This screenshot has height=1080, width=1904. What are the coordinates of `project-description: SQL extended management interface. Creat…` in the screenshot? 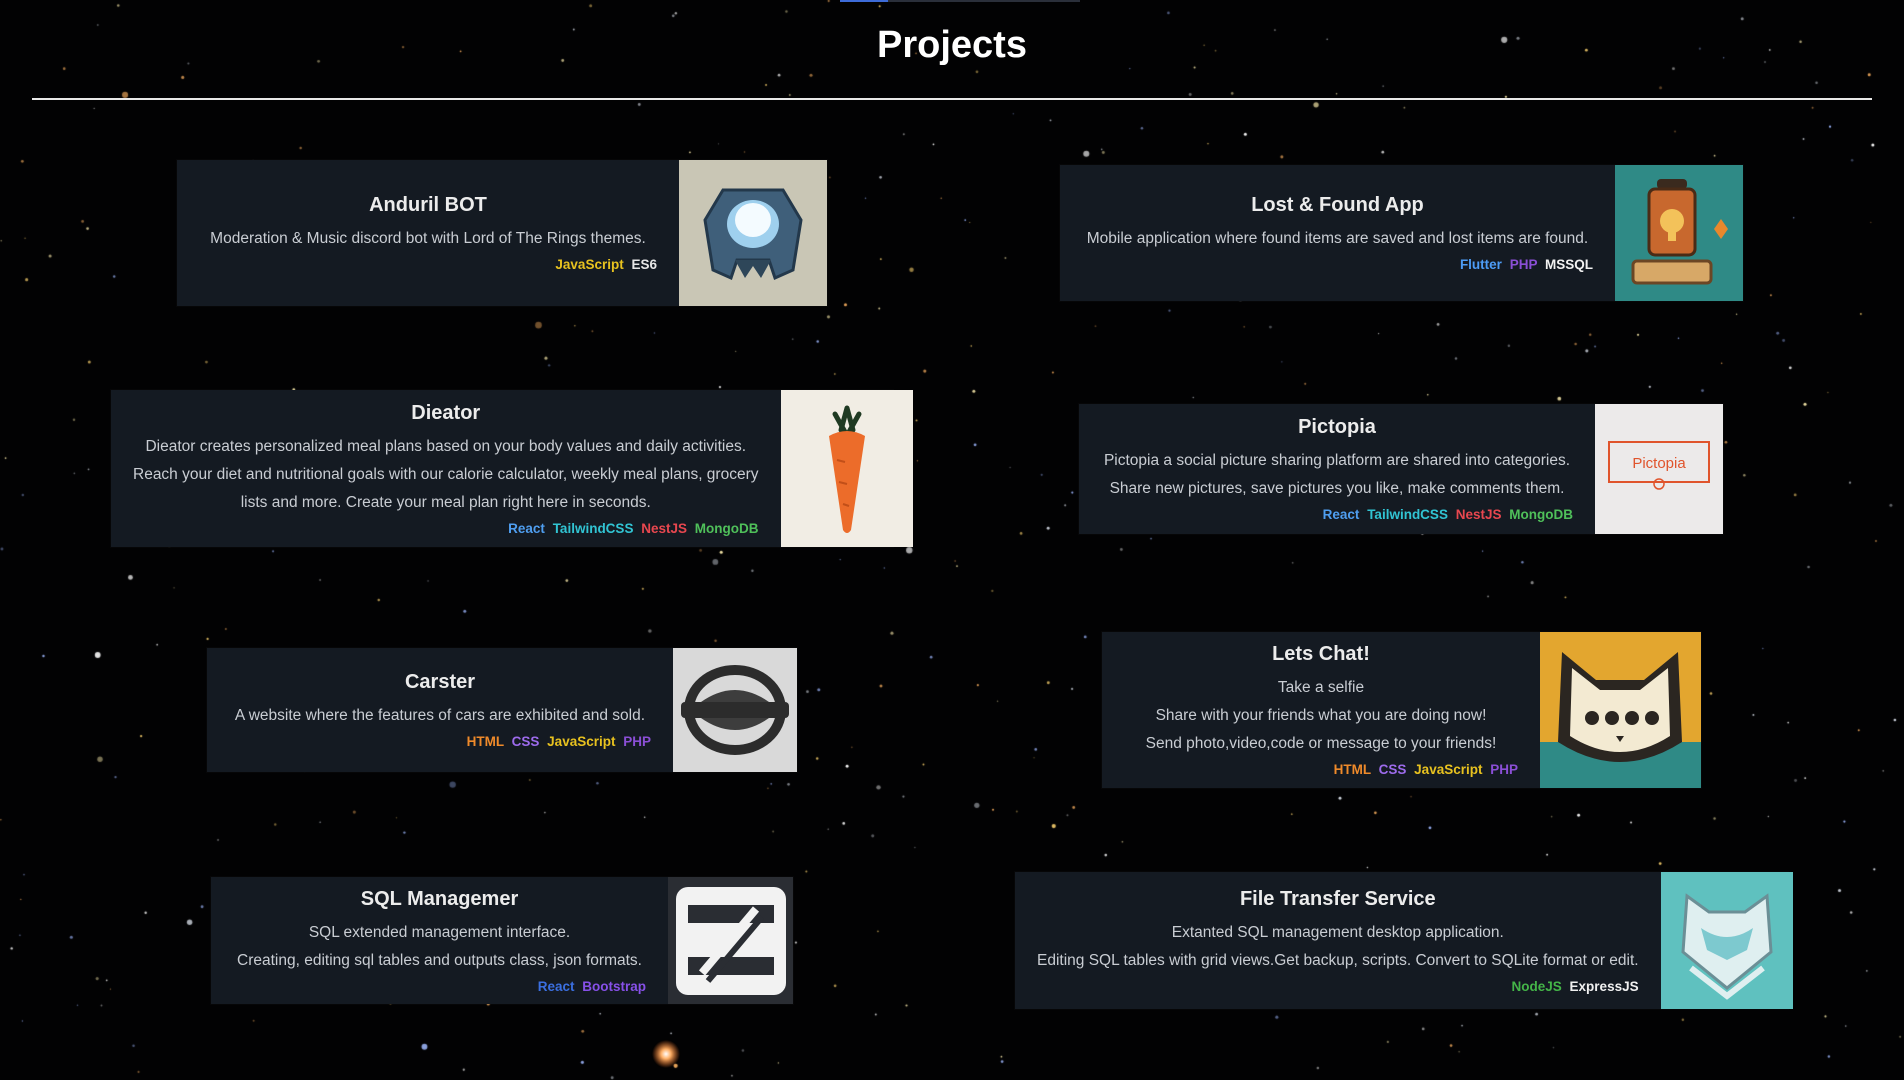 It's located at (439, 947).